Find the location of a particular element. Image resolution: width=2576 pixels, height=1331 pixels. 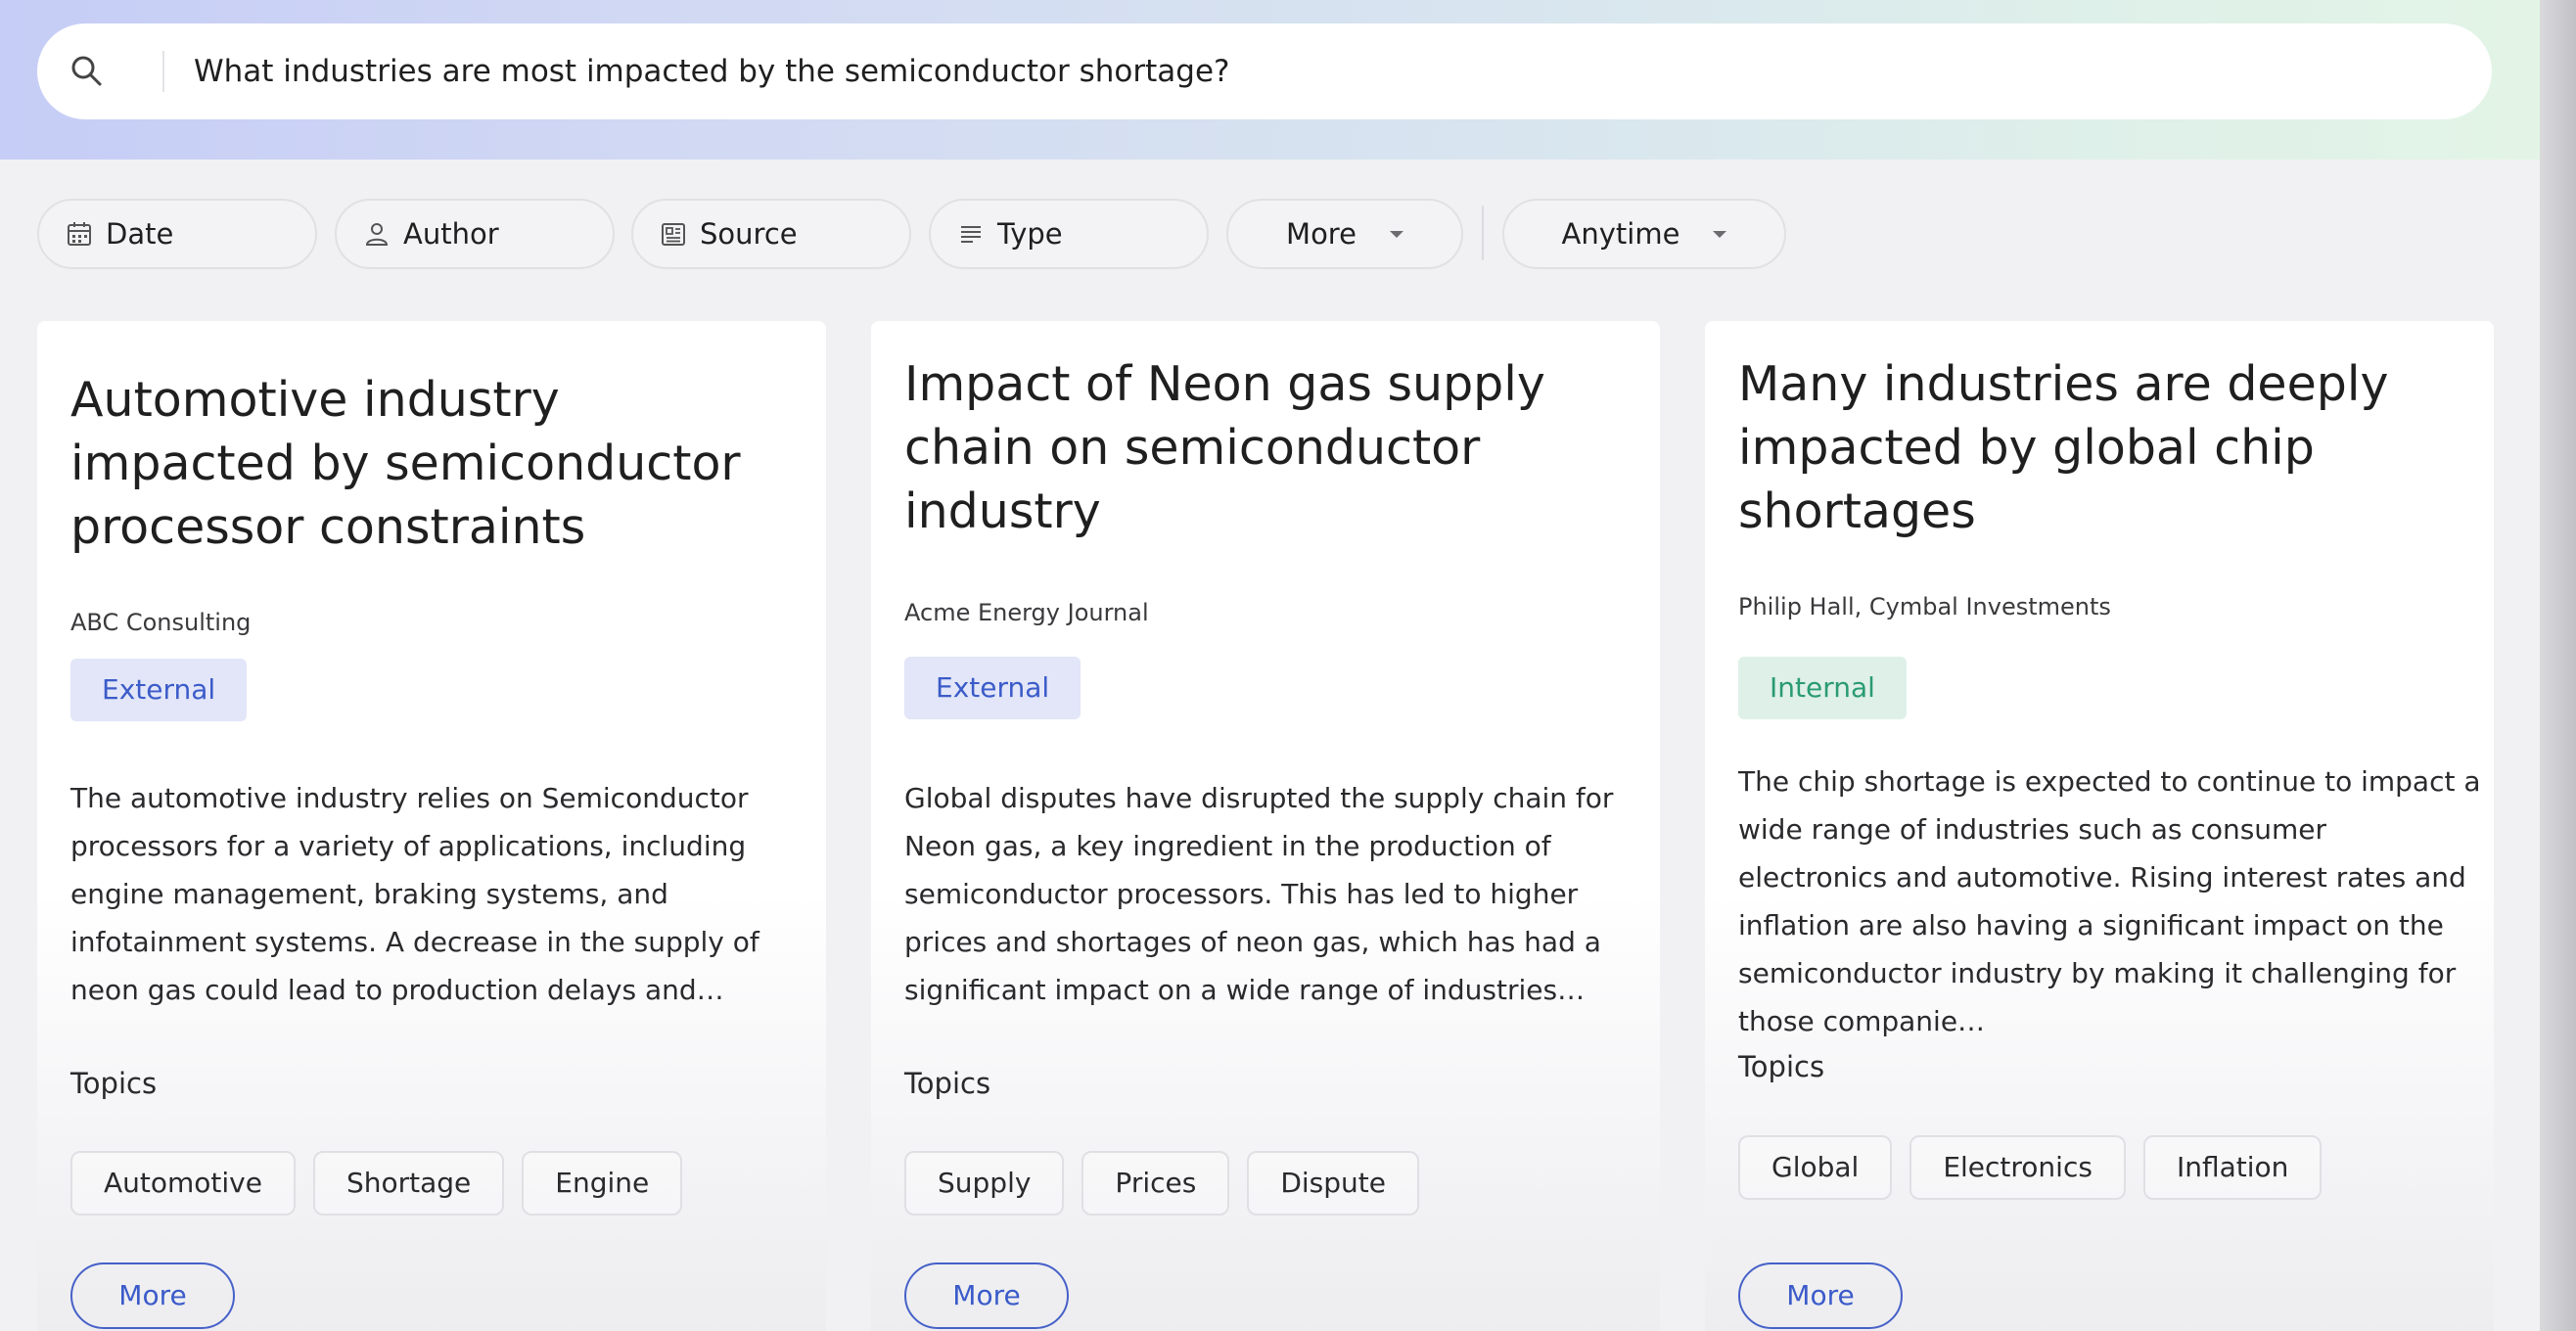

filter-author-label: Author is located at coordinates (451, 234).